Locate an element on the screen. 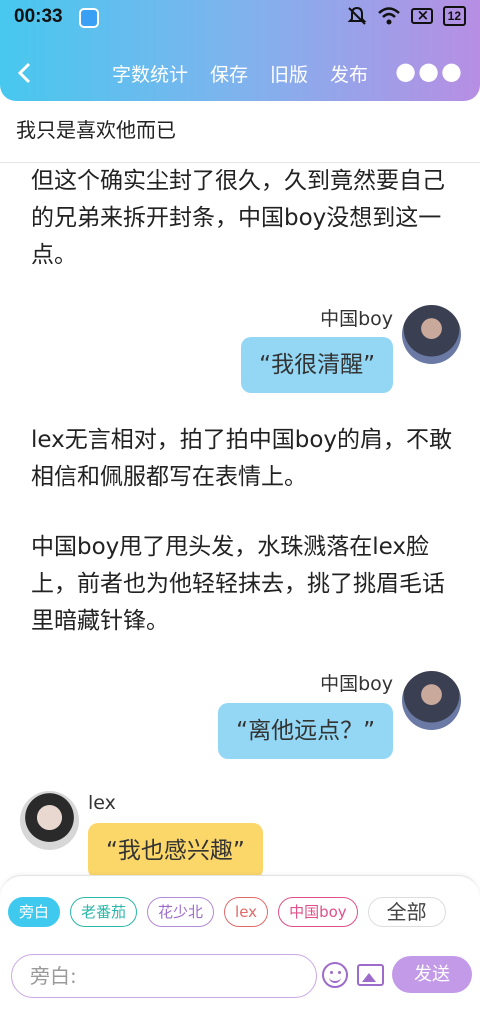 The height and width of the screenshot is (1016, 480). page-title: 我只是喜欢他而已 is located at coordinates (96, 128).